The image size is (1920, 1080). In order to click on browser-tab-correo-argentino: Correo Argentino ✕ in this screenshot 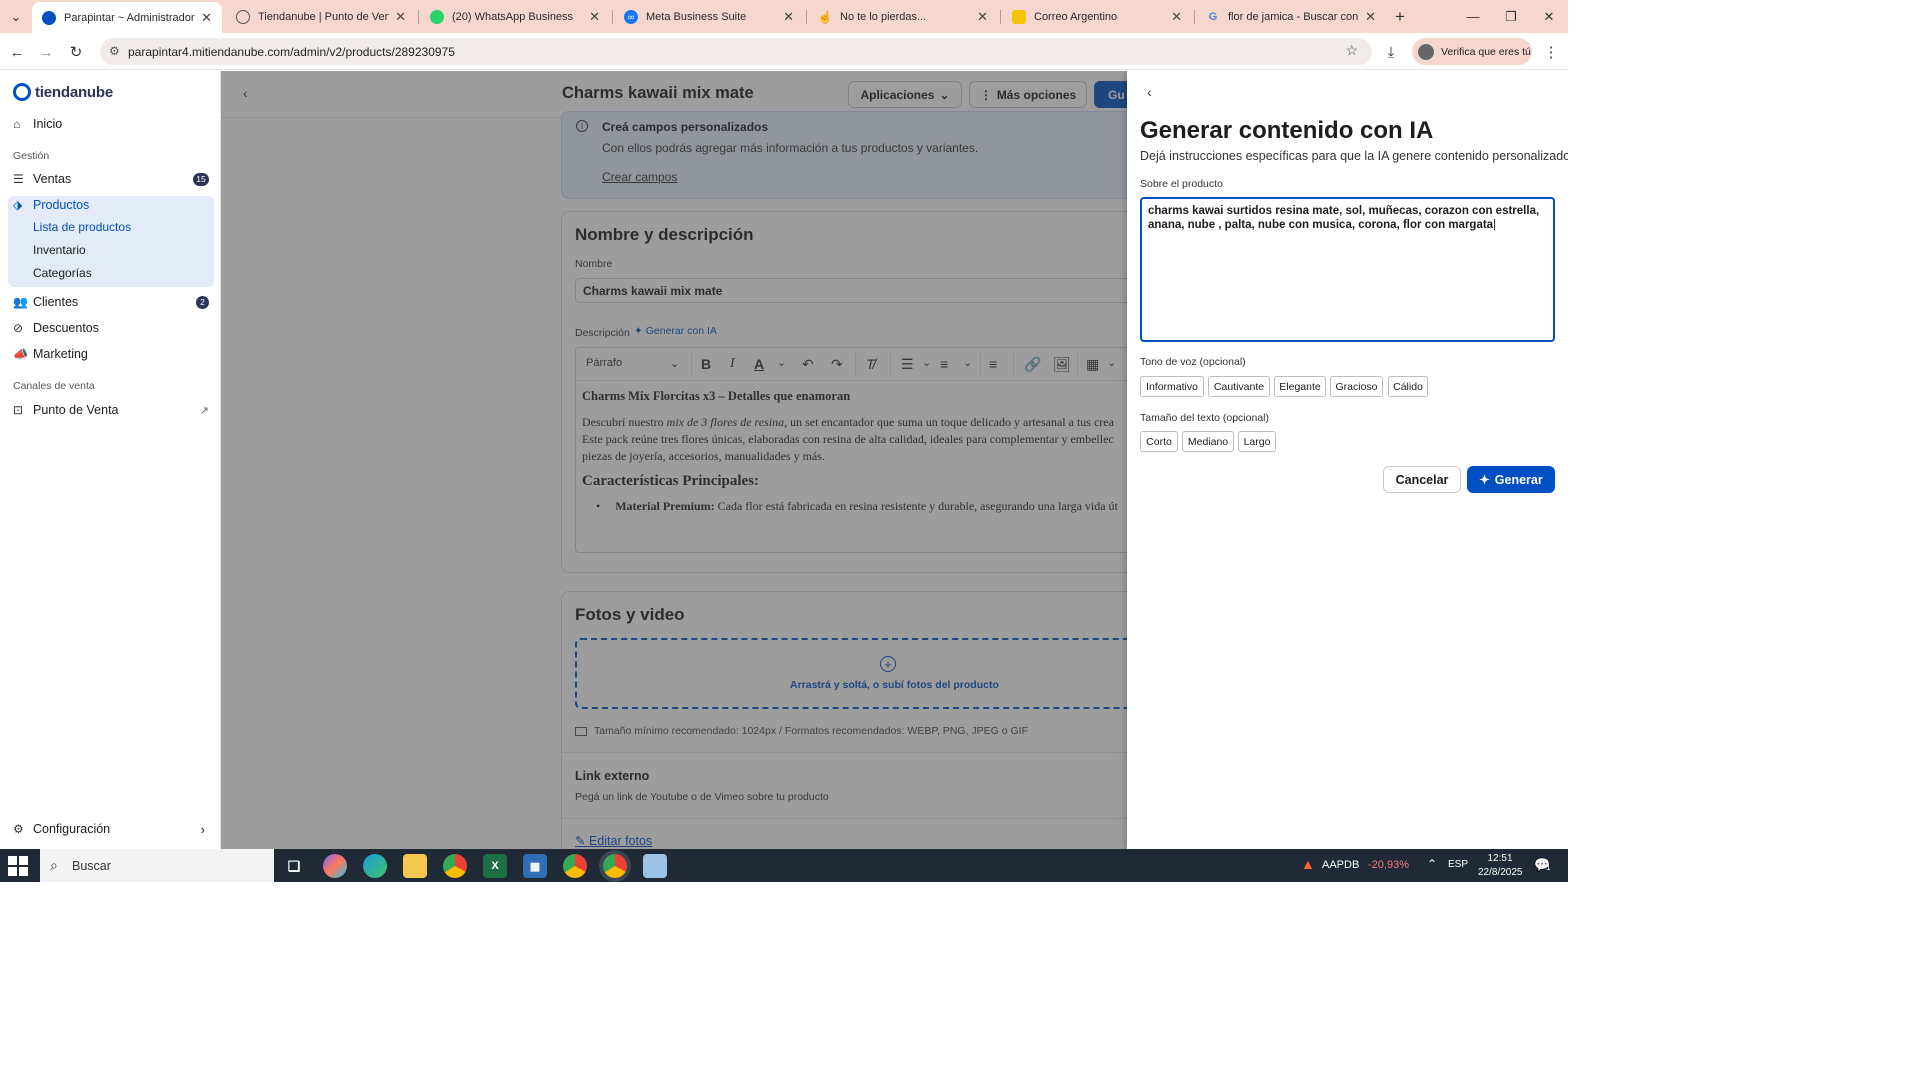, I will do `click(1097, 16)`.